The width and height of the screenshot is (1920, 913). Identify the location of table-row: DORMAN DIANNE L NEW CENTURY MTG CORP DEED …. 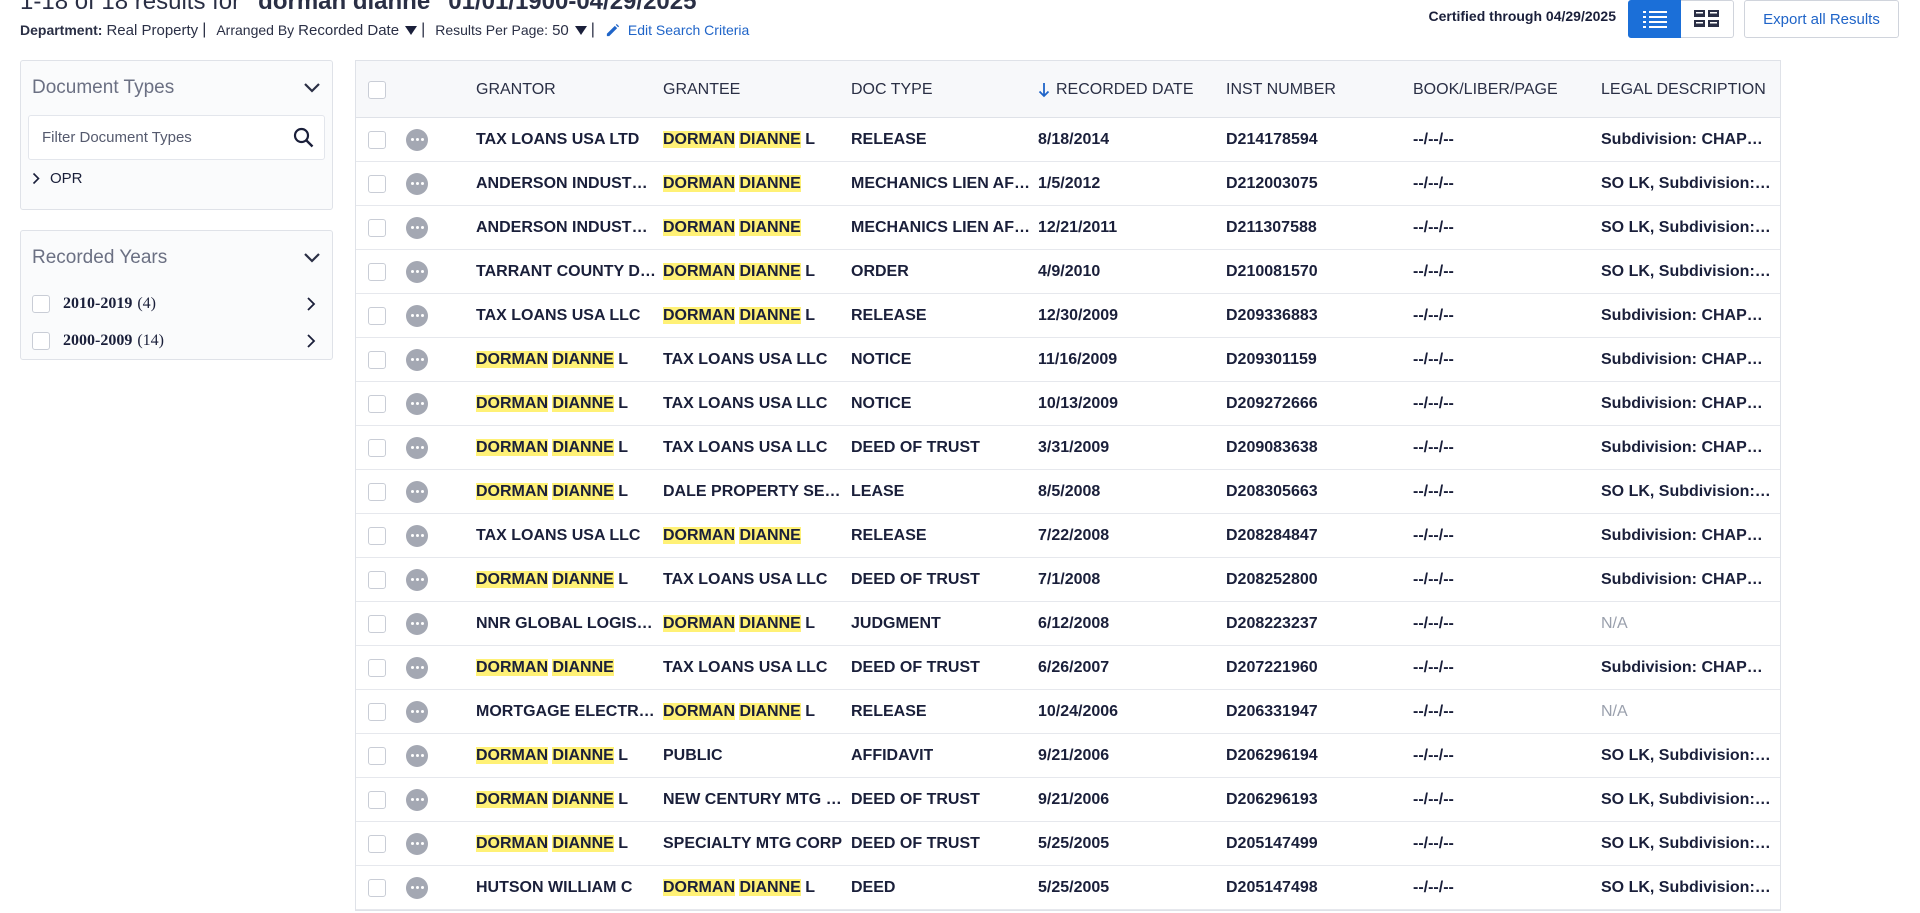
(1068, 800).